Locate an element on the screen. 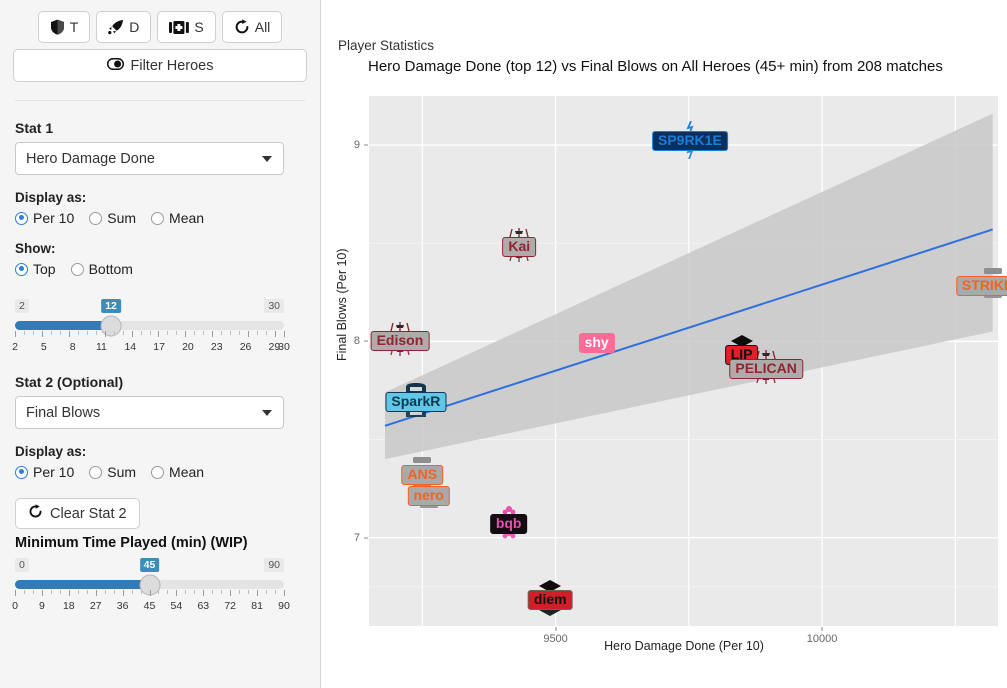 This screenshot has width=1007, height=688. player-label-chip: diem is located at coordinates (550, 600).